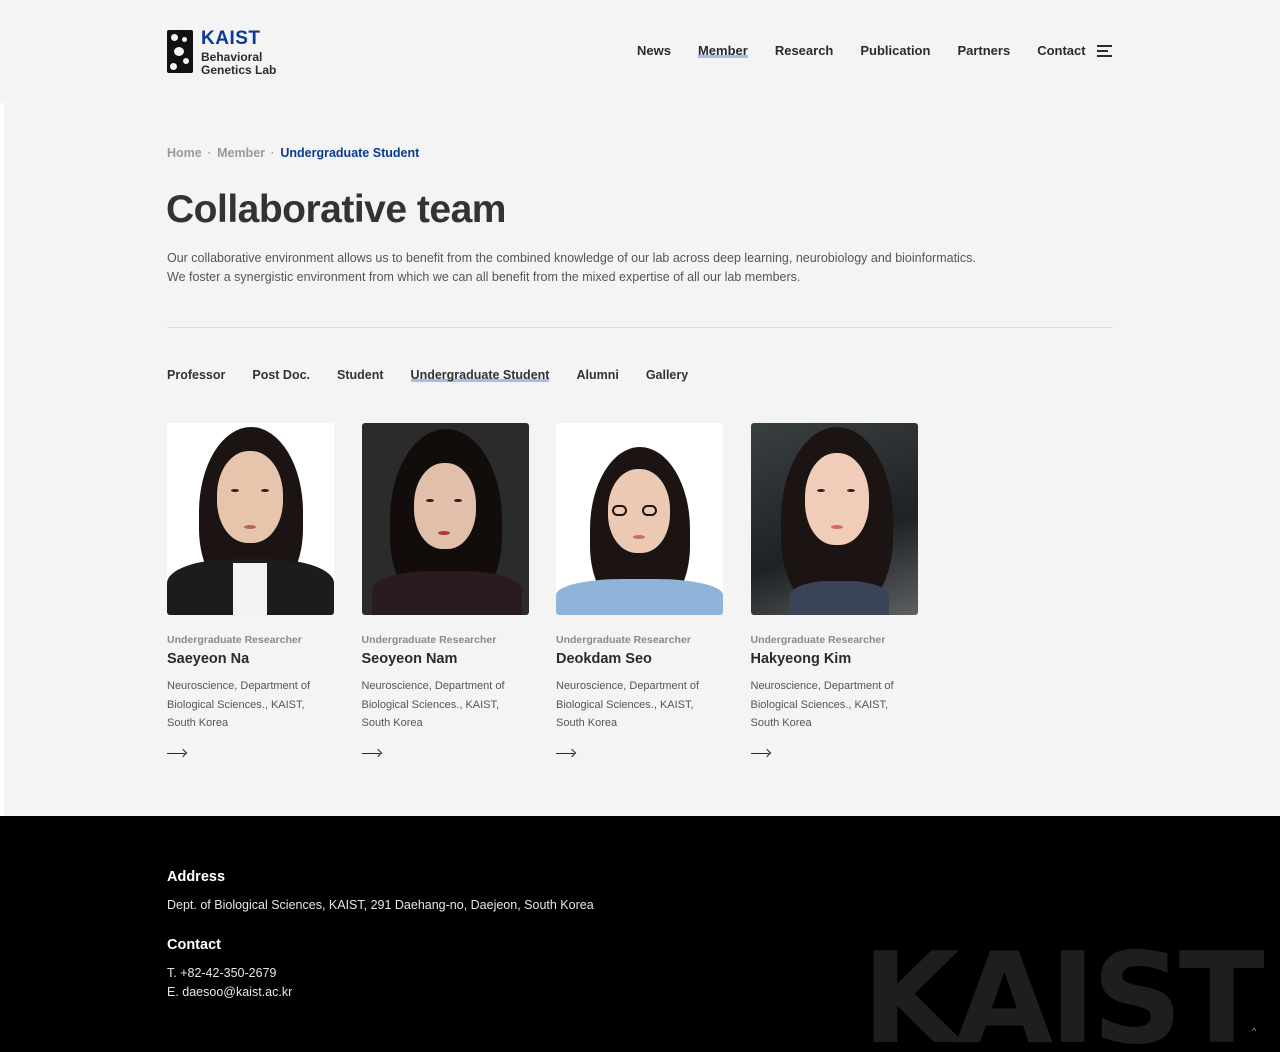  I want to click on scroll-top-icon: ^, so click(1254, 1031).